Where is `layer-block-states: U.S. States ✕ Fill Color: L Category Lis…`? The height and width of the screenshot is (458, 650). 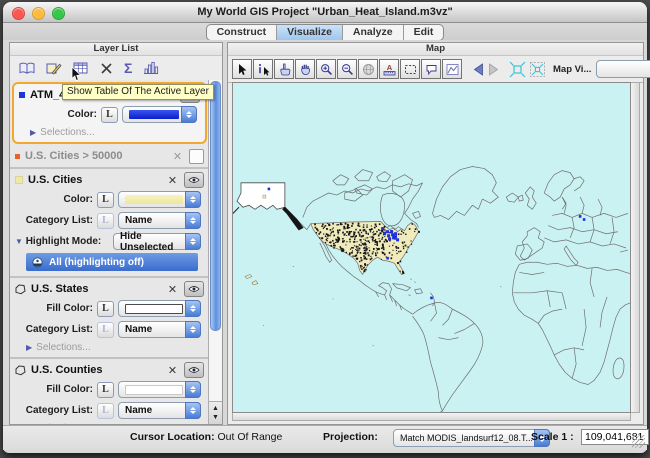
layer-block-states: U.S. States ✕ Fill Color: L Category Lis… is located at coordinates (109, 318).